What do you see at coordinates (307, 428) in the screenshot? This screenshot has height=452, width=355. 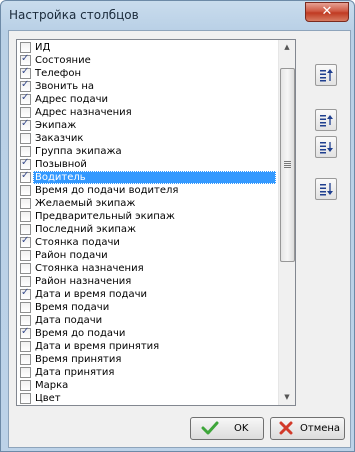 I see `cancel-button: Отмена` at bounding box center [307, 428].